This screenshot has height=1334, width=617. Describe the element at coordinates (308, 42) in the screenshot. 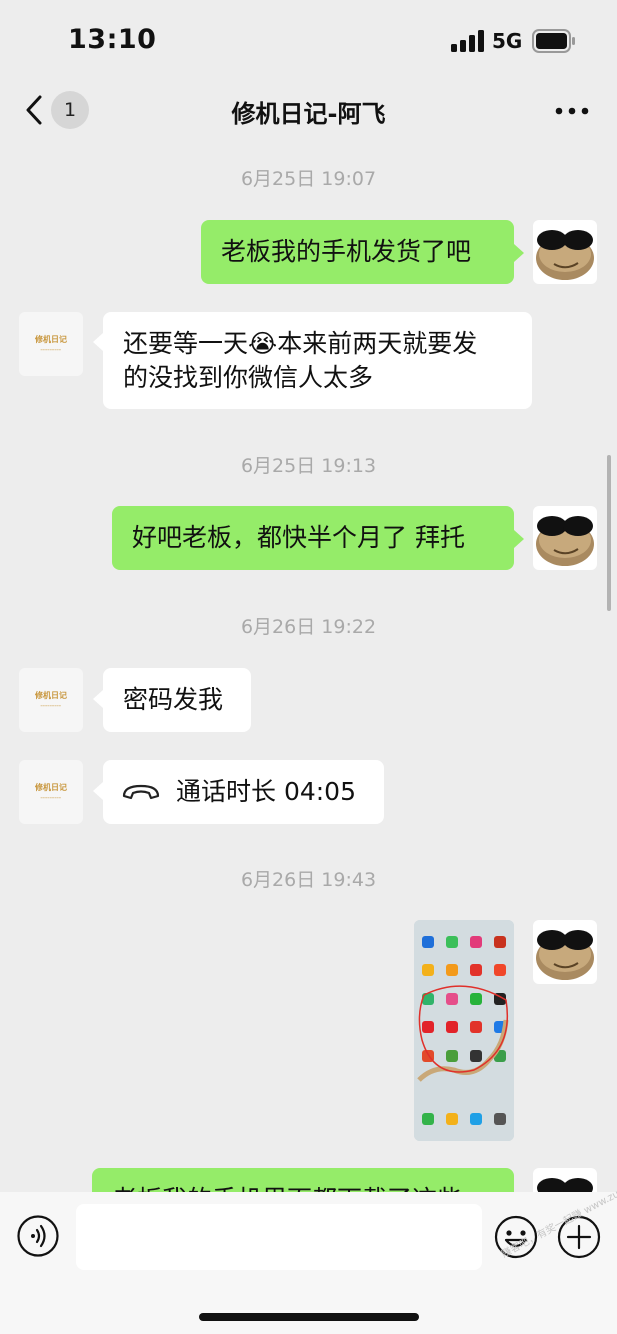

I see `status-bar: 13:10 5G` at that location.